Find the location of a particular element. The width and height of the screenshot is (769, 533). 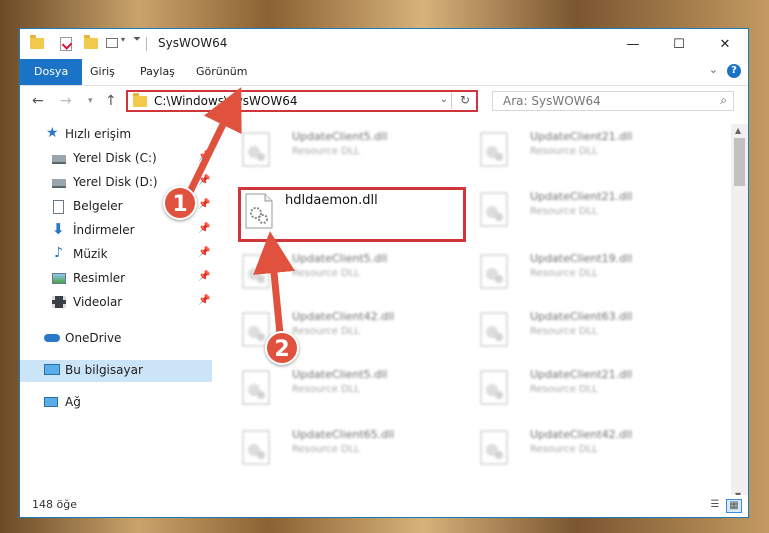

tab-share: Paylaş is located at coordinates (157, 72).